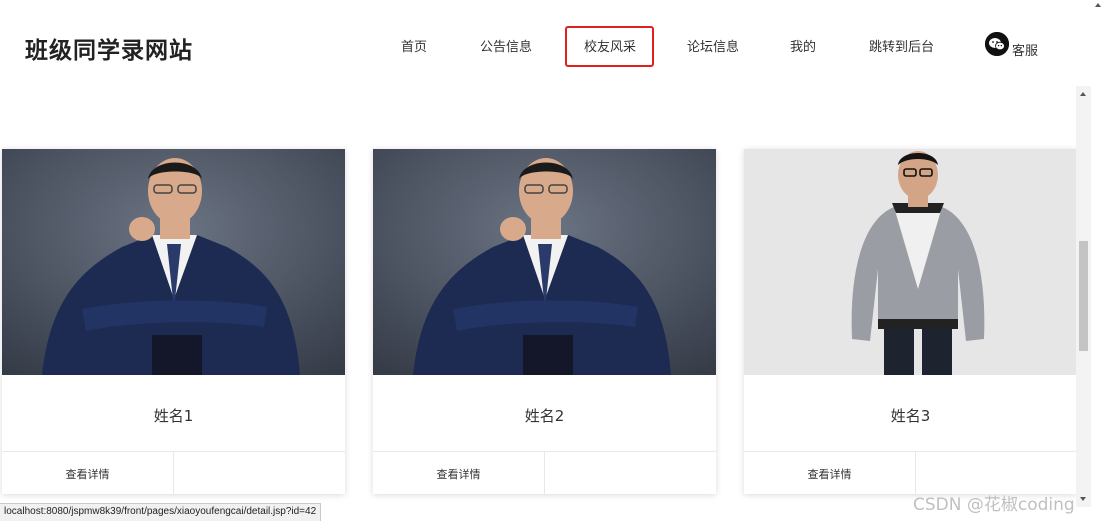 Image resolution: width=1106 pixels, height=521 pixels. Describe the element at coordinates (997, 44) in the screenshot. I see `wechat-icon` at that location.